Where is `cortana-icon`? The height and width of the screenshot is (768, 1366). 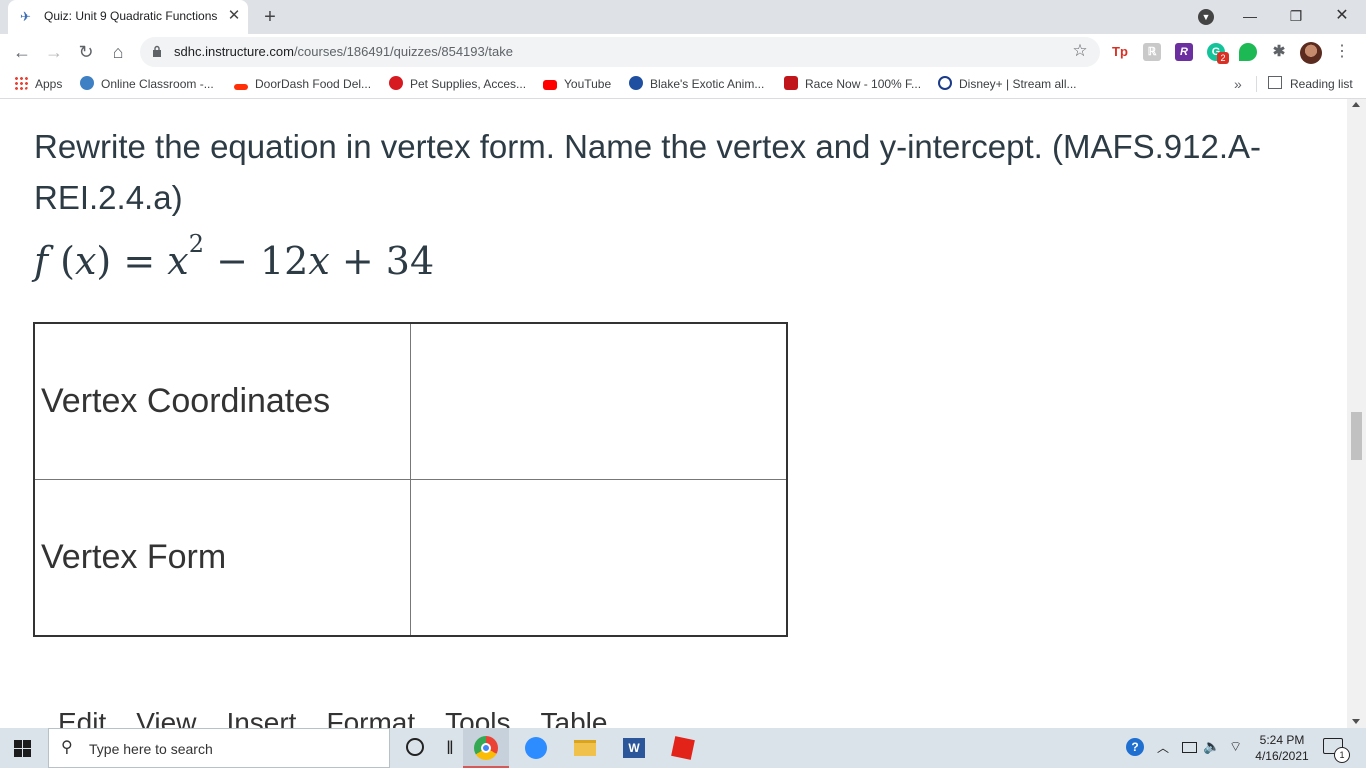 cortana-icon is located at coordinates (415, 748).